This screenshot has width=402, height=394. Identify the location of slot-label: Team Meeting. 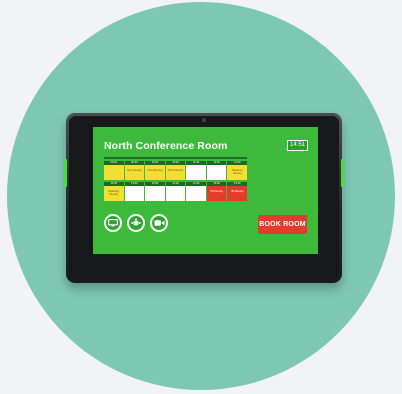
(134, 170).